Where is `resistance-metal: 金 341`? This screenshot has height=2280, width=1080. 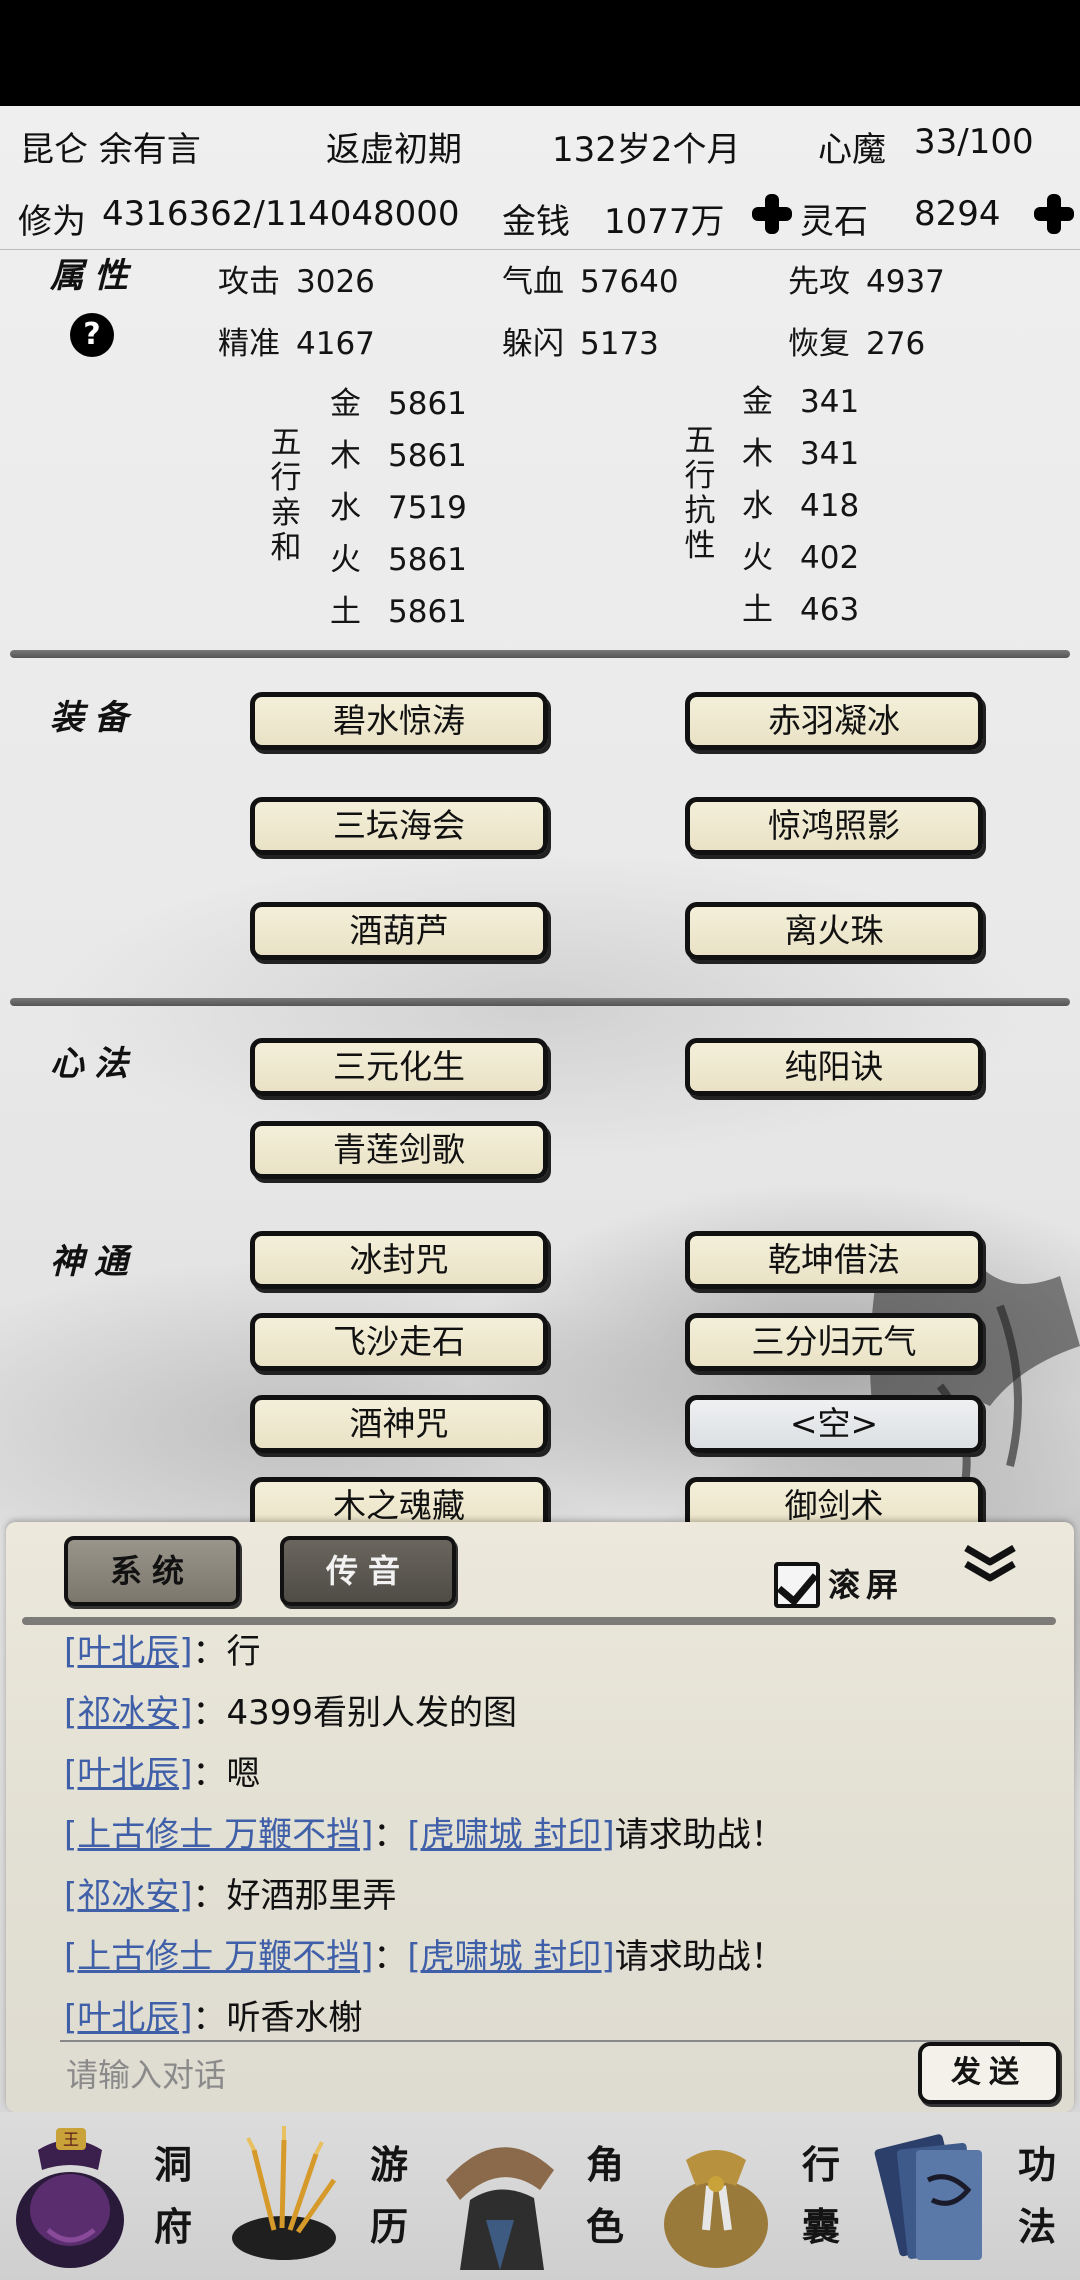 resistance-metal: 金 341 is located at coordinates (800, 398).